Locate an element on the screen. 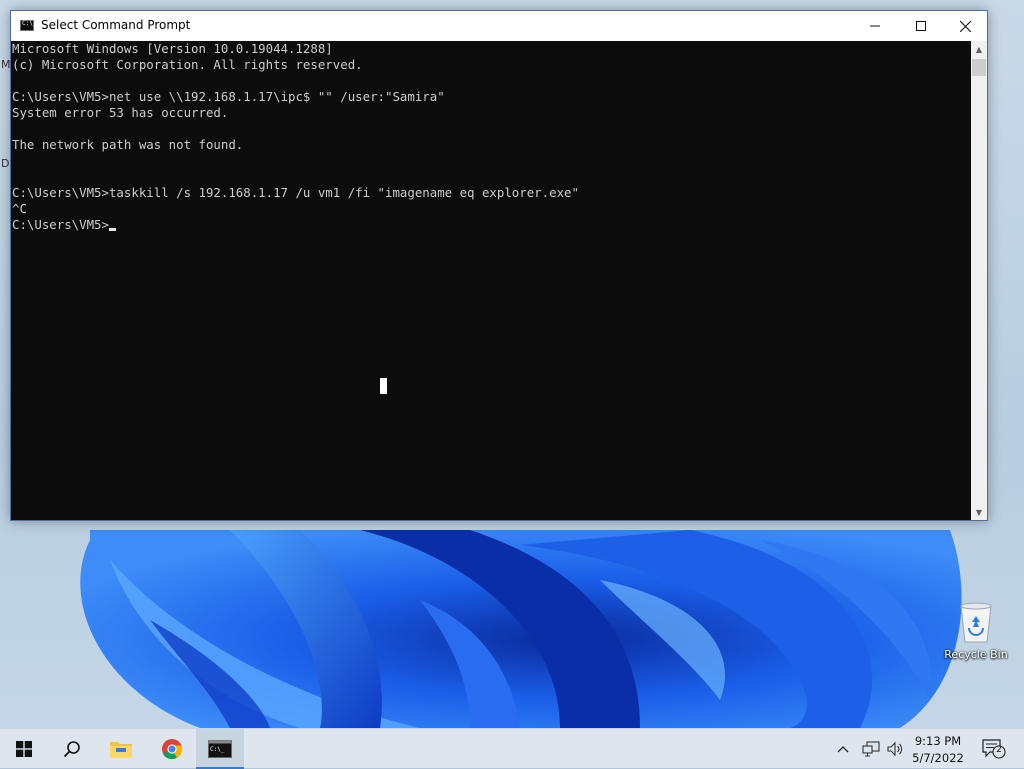  chrome-icon is located at coordinates (172, 749).